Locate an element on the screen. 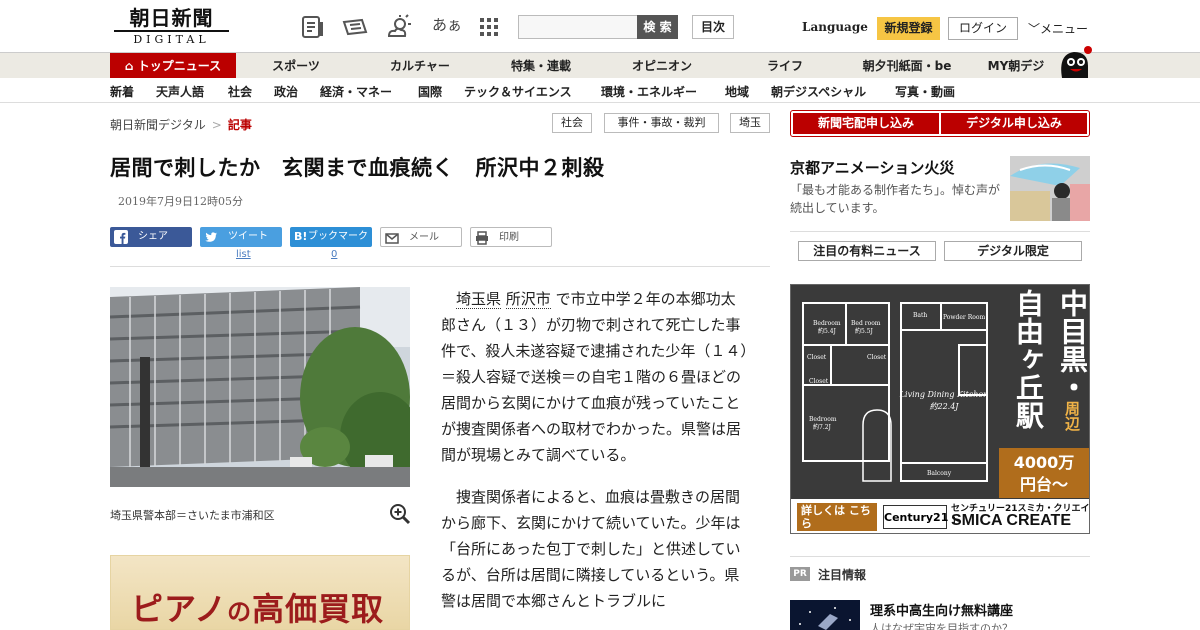 This screenshot has height=630, width=1200. logo-jp: 朝日新聞 is located at coordinates (171, 18).